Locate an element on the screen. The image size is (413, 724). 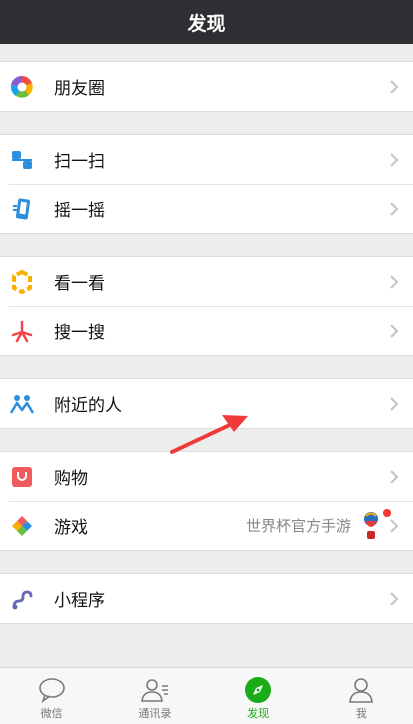
games-icon is located at coordinates (22, 526).